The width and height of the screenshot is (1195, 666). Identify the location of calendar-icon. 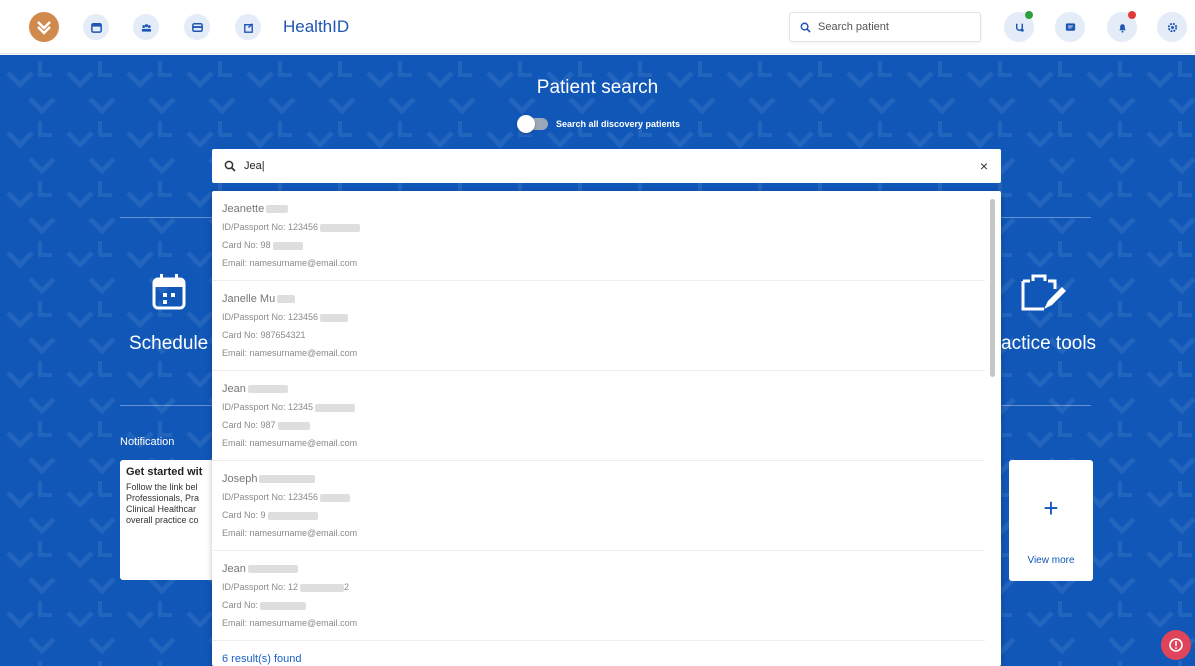
(96, 27).